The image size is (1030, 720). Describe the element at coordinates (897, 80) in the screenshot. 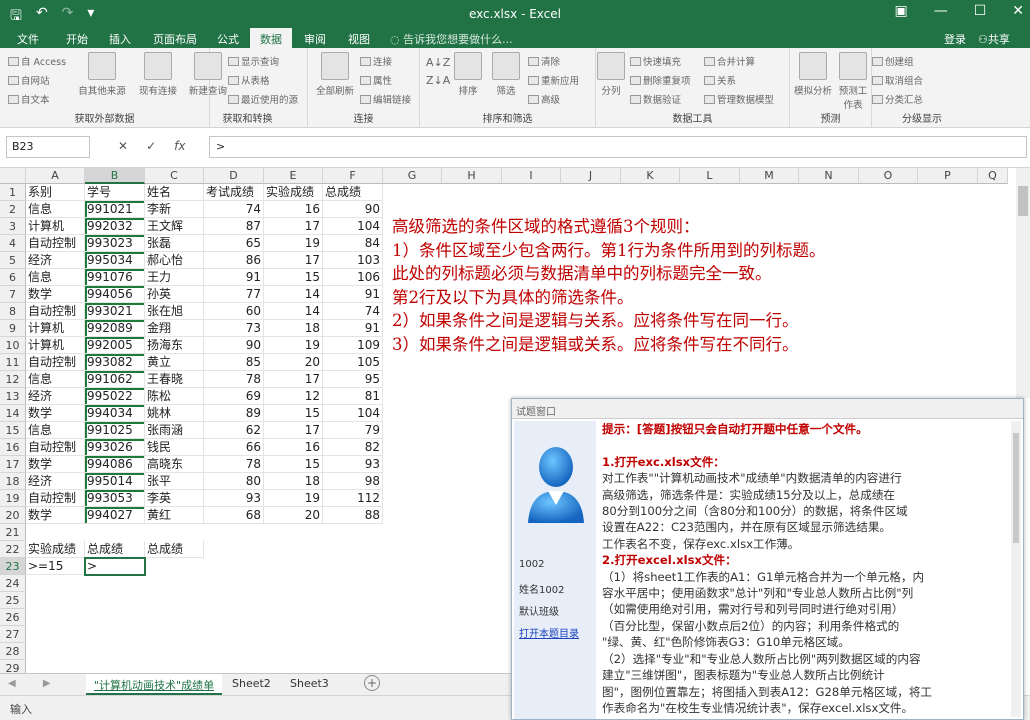

I see `ungroup-button: 取消组合` at that location.